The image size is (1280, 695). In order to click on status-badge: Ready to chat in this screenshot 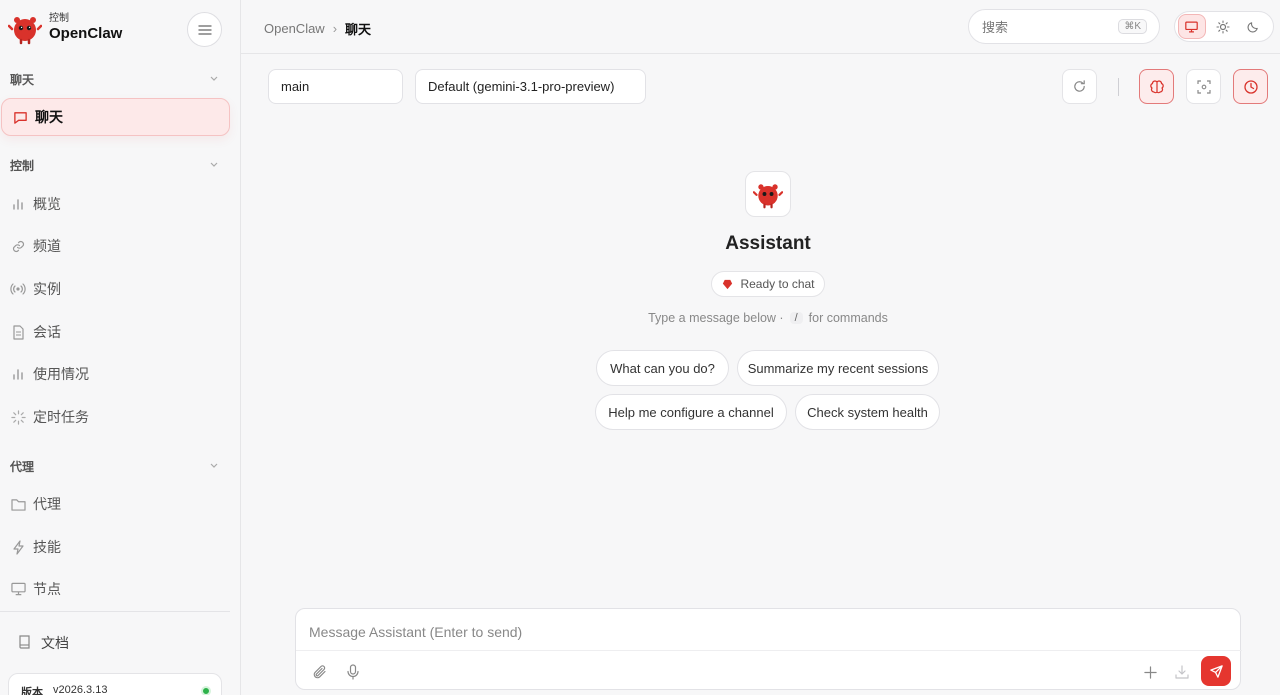, I will do `click(768, 284)`.